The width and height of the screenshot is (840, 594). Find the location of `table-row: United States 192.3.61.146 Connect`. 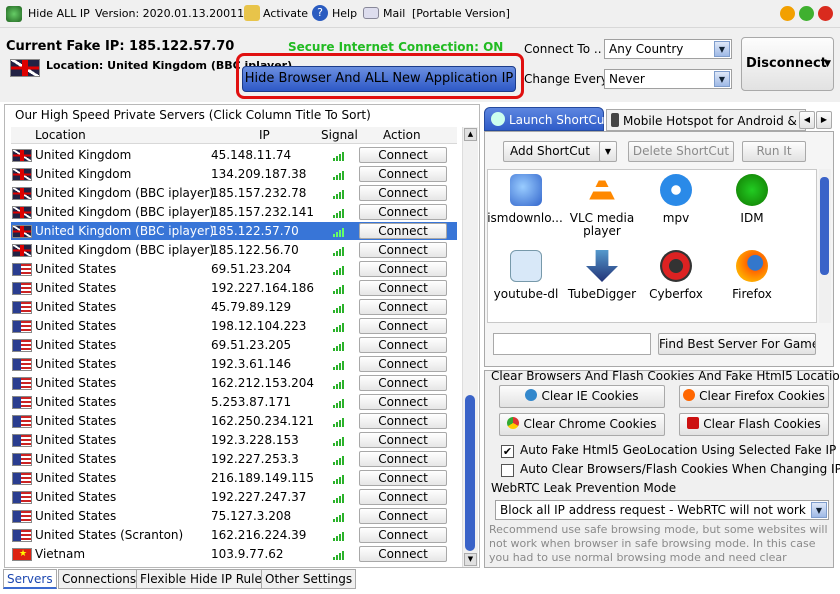

table-row: United States 192.3.61.146 Connect is located at coordinates (234, 364).